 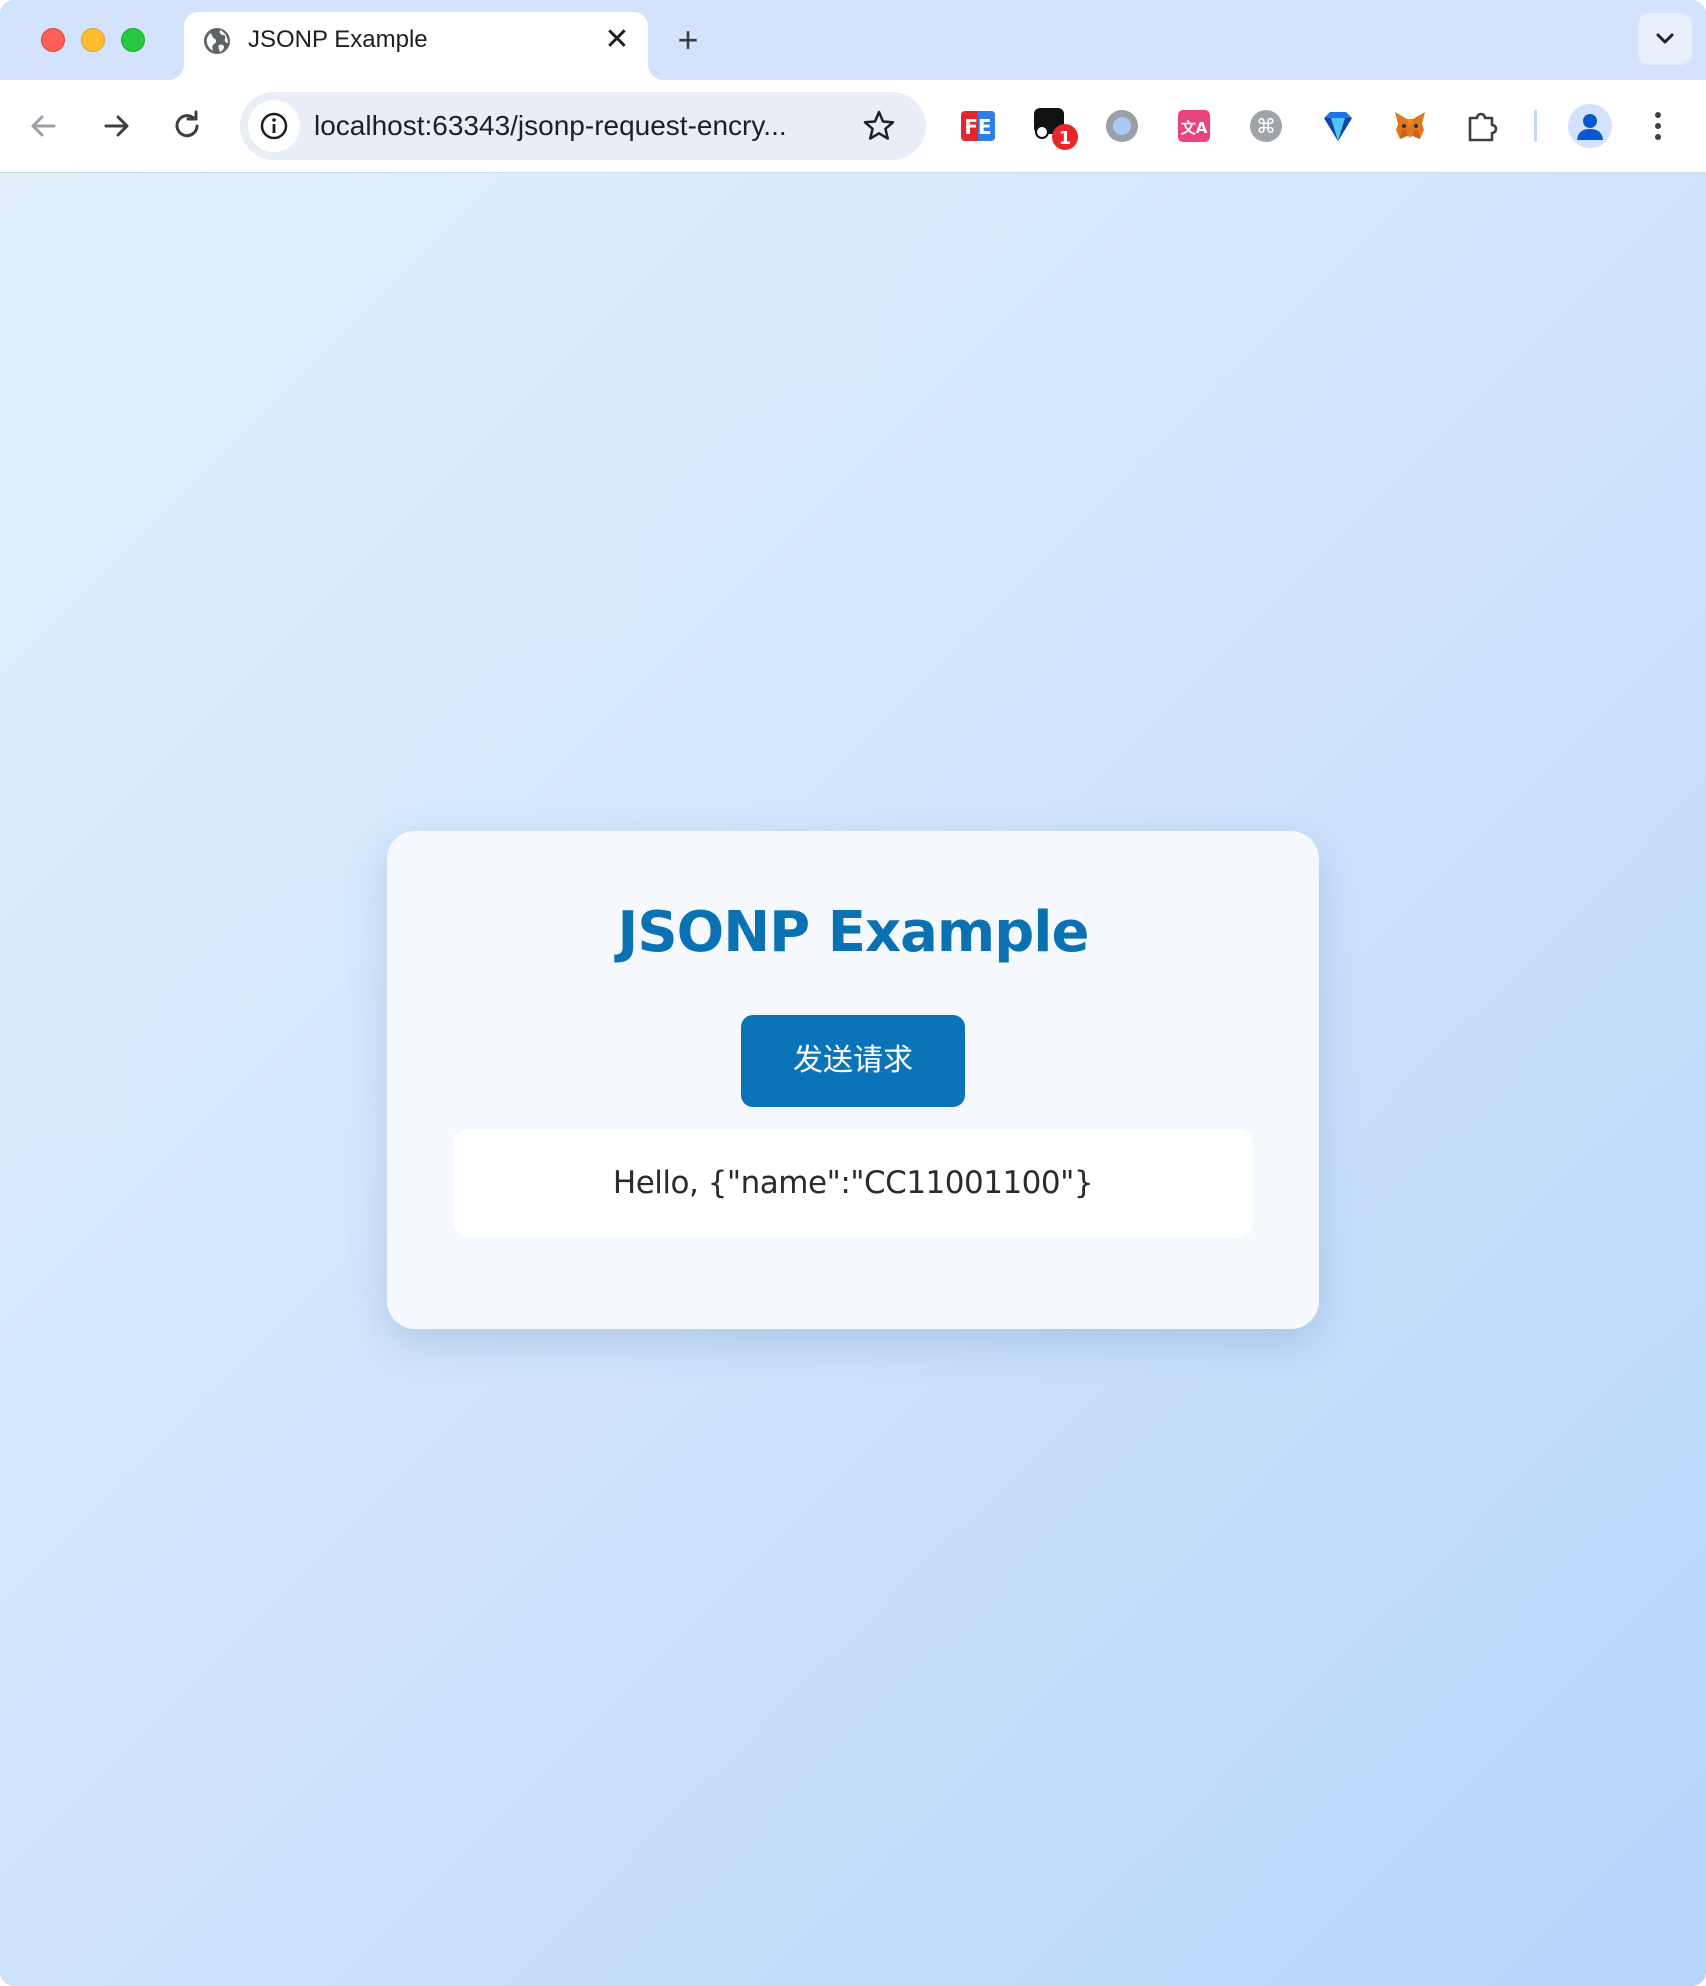 I want to click on svg-text: 文A, so click(x=1194, y=128).